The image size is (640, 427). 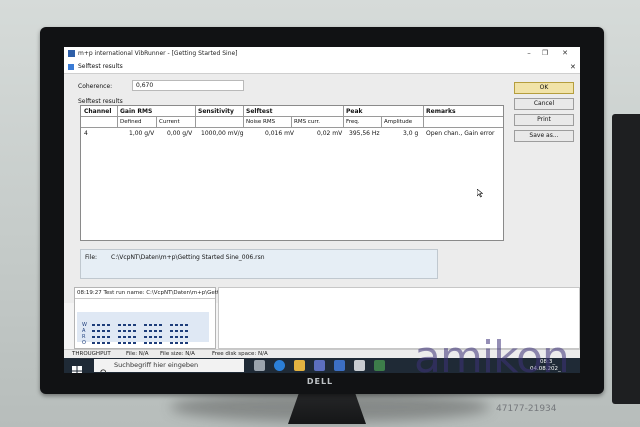 What do you see at coordinates (136, 111) in the screenshot?
I see `header-gain-rms: Gain RMS` at bounding box center [136, 111].